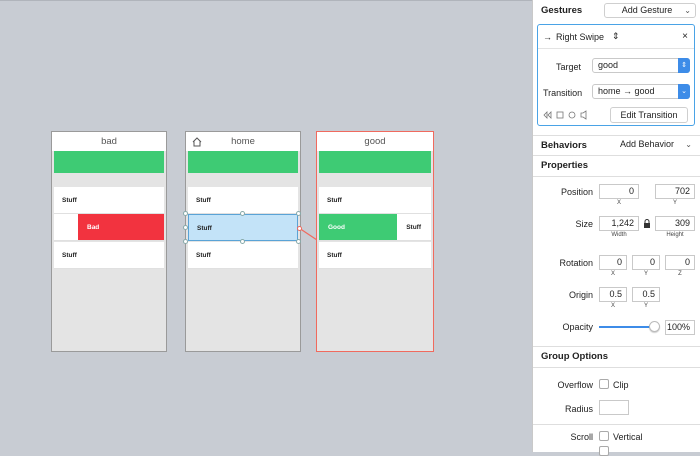 The height and width of the screenshot is (456, 700). I want to click on origin-x-input: 0.5, so click(613, 294).